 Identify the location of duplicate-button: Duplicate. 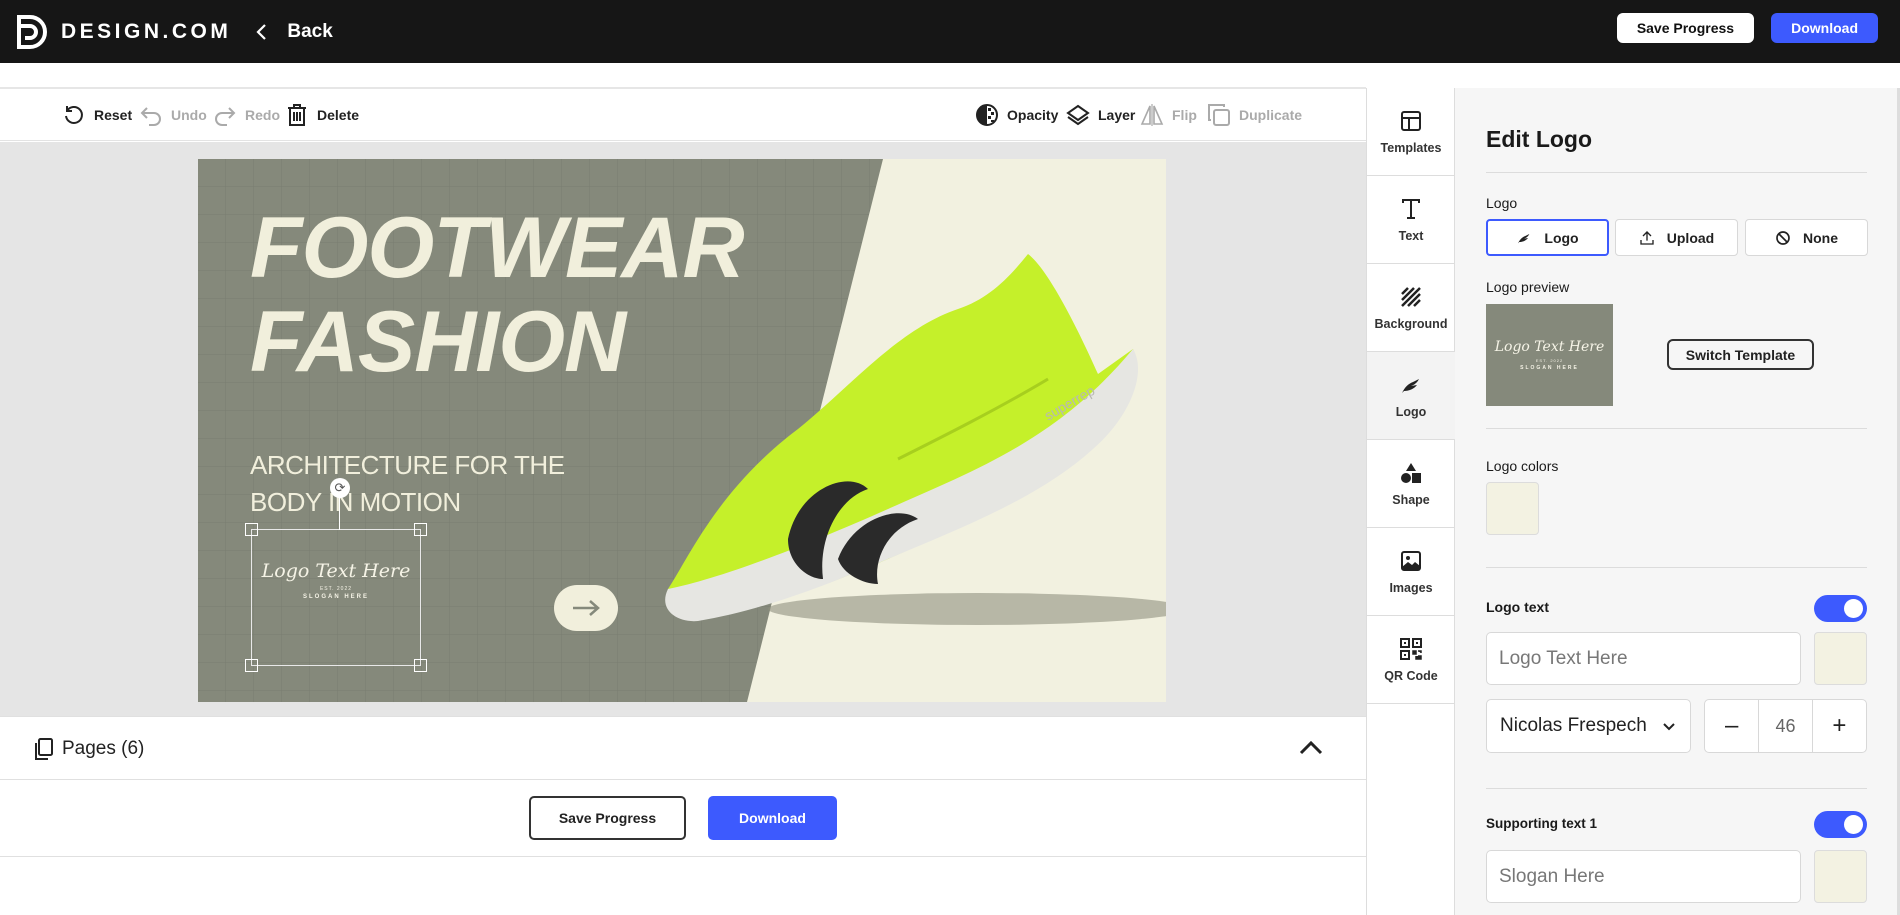
(1254, 115).